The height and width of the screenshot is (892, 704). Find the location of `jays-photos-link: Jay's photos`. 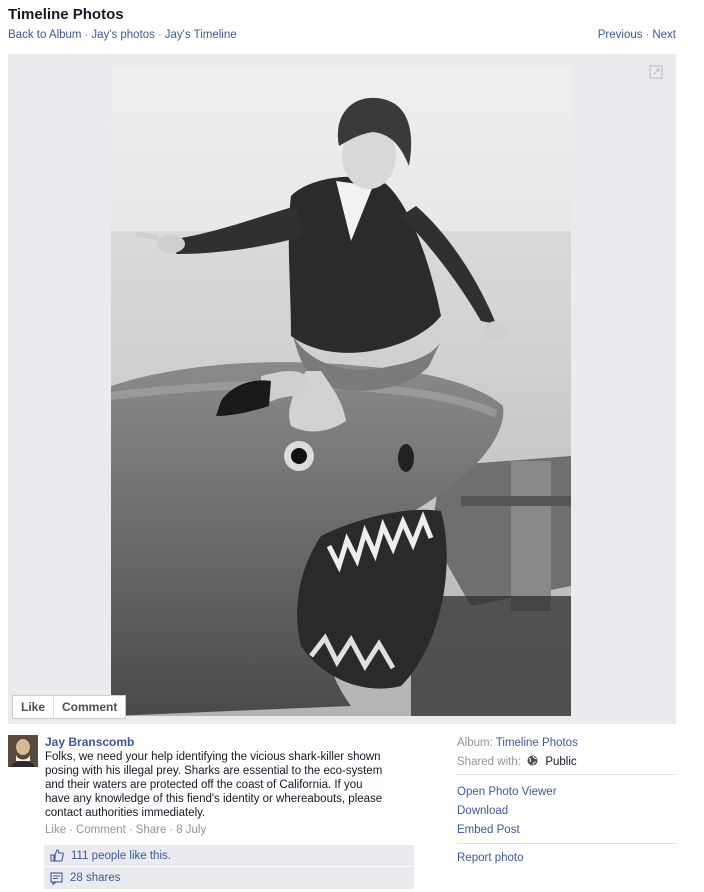

jays-photos-link: Jay's photos is located at coordinates (123, 35).